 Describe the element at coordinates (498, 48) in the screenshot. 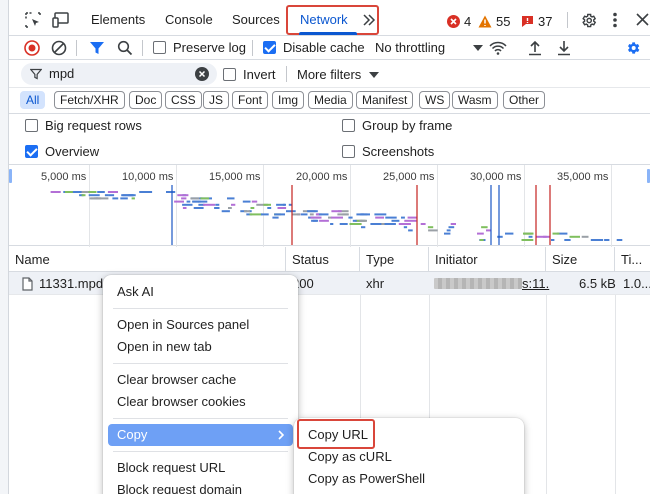

I see `network-conditions-icon` at that location.